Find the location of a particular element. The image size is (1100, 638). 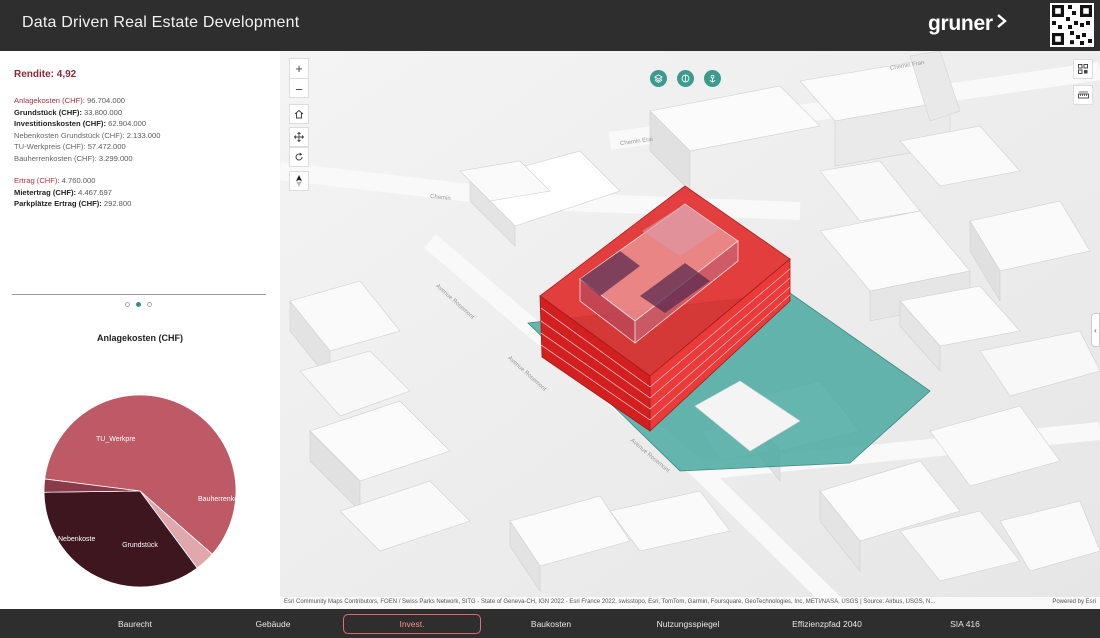

pan-button is located at coordinates (299, 137).